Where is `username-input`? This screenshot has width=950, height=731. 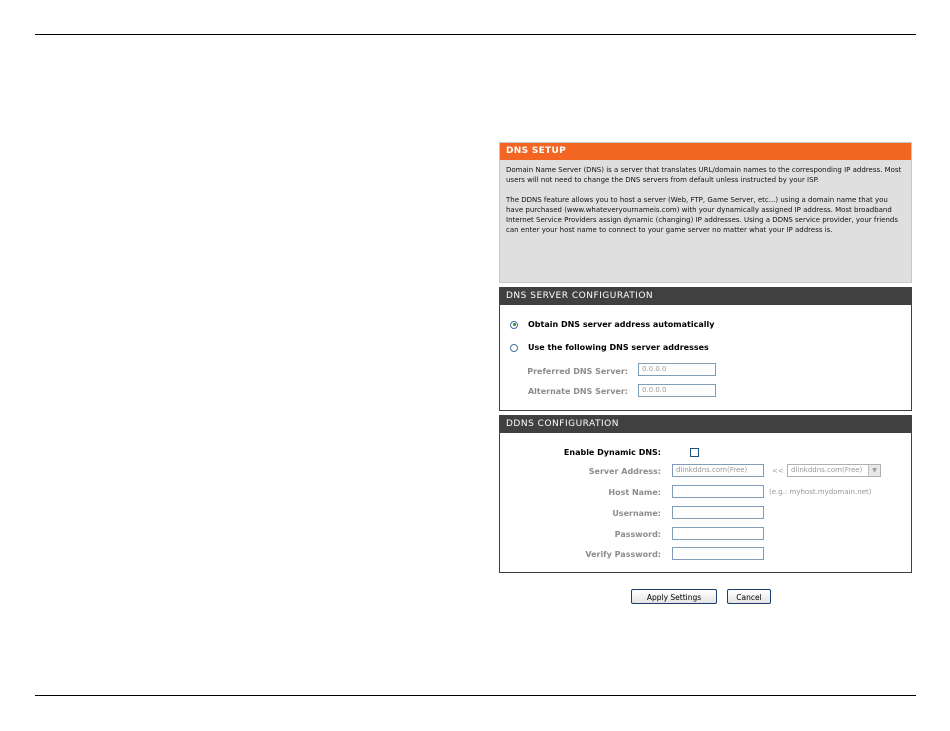
username-input is located at coordinates (718, 512).